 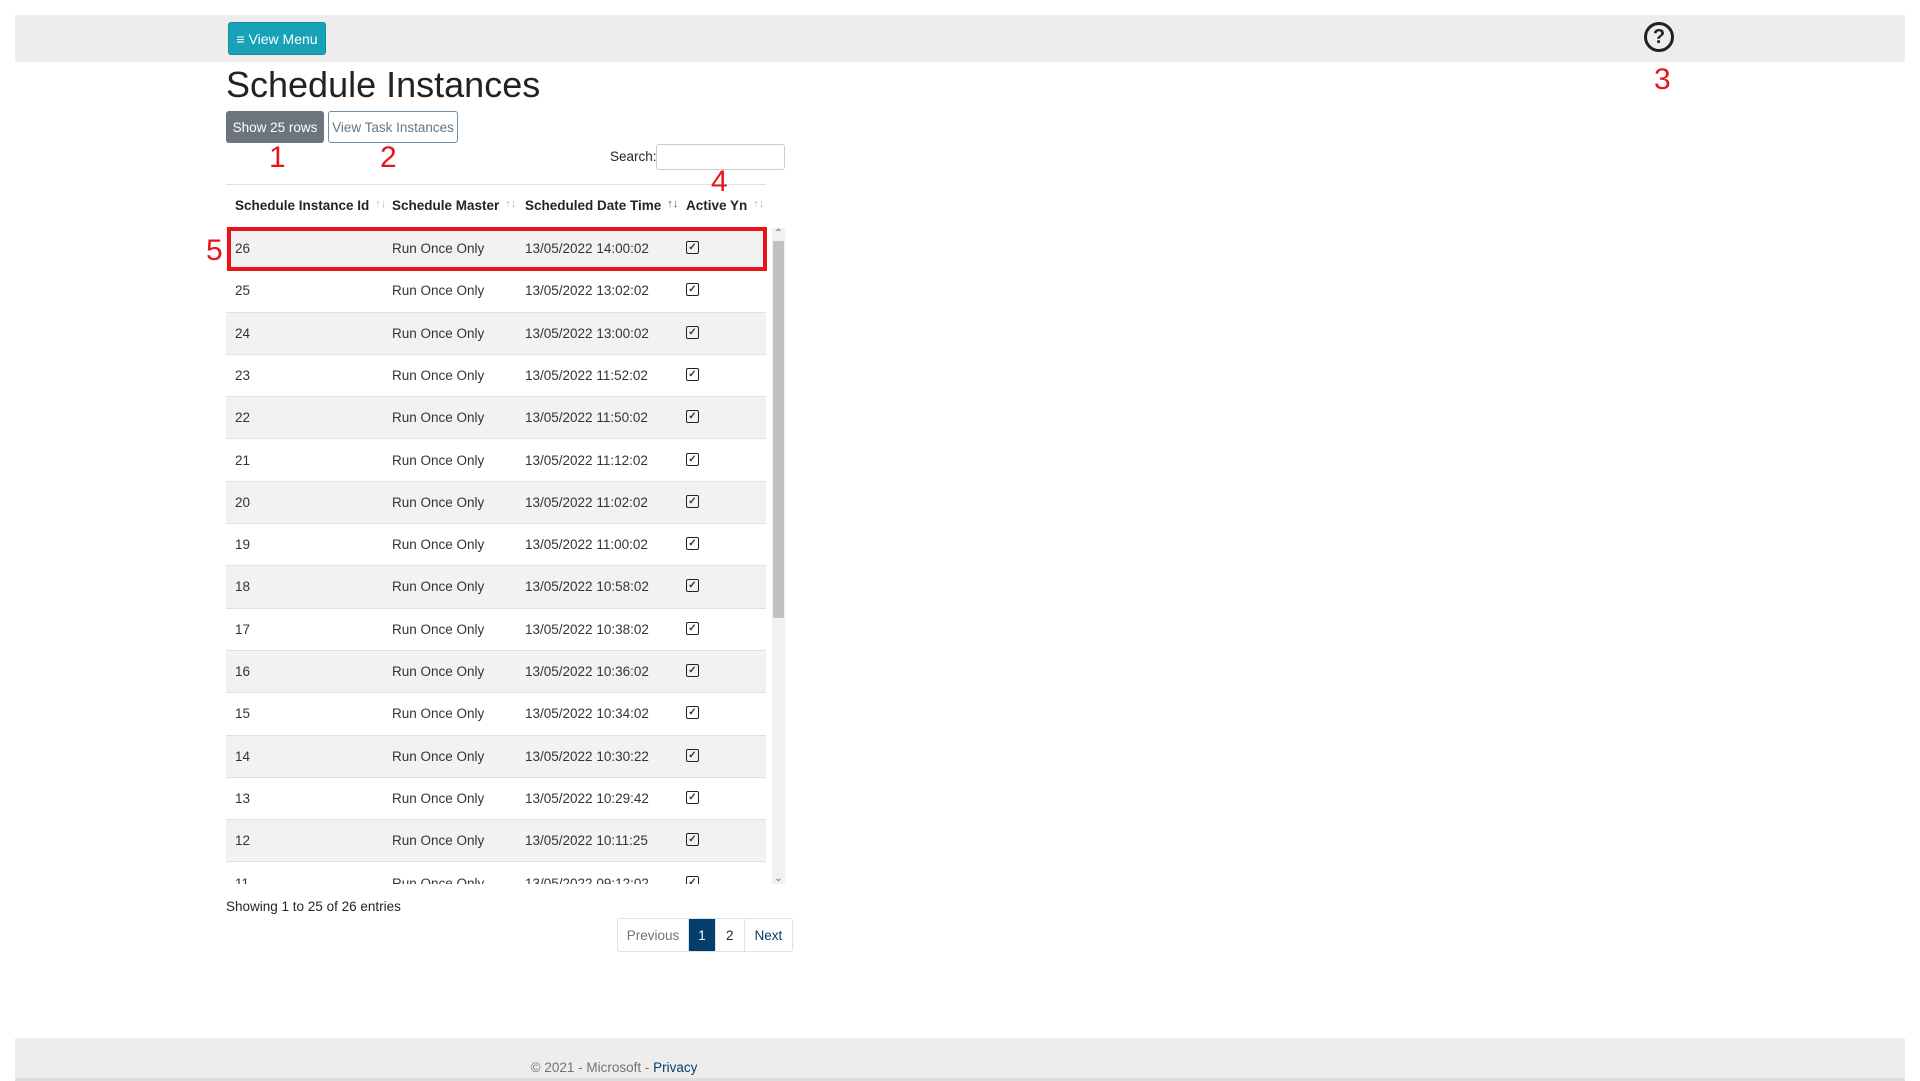 What do you see at coordinates (454, 205) in the screenshot?
I see `column-header-master: Schedule Master ↑↓` at bounding box center [454, 205].